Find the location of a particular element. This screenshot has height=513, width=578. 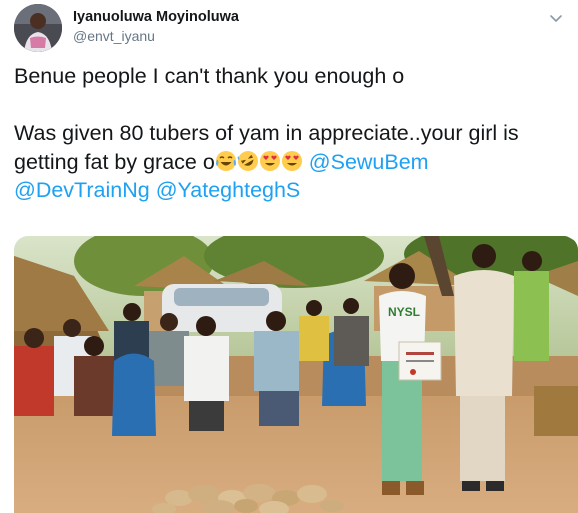

avatar is located at coordinates (38, 28).